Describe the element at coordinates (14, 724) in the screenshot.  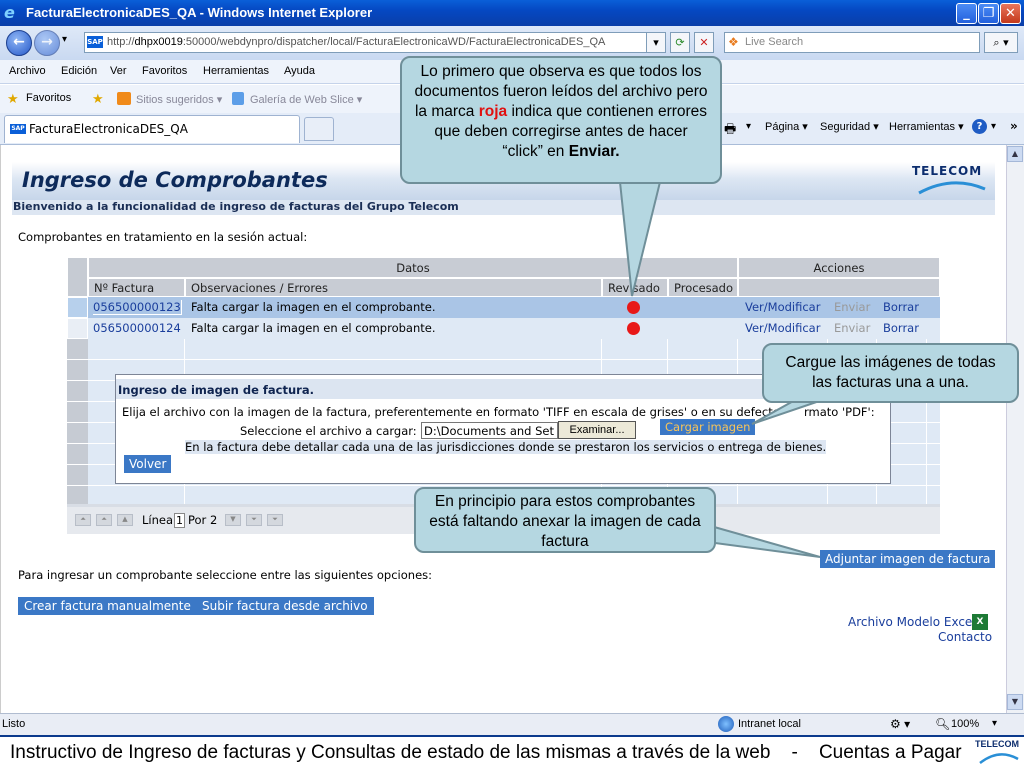
I see `status-text: Listo` at that location.